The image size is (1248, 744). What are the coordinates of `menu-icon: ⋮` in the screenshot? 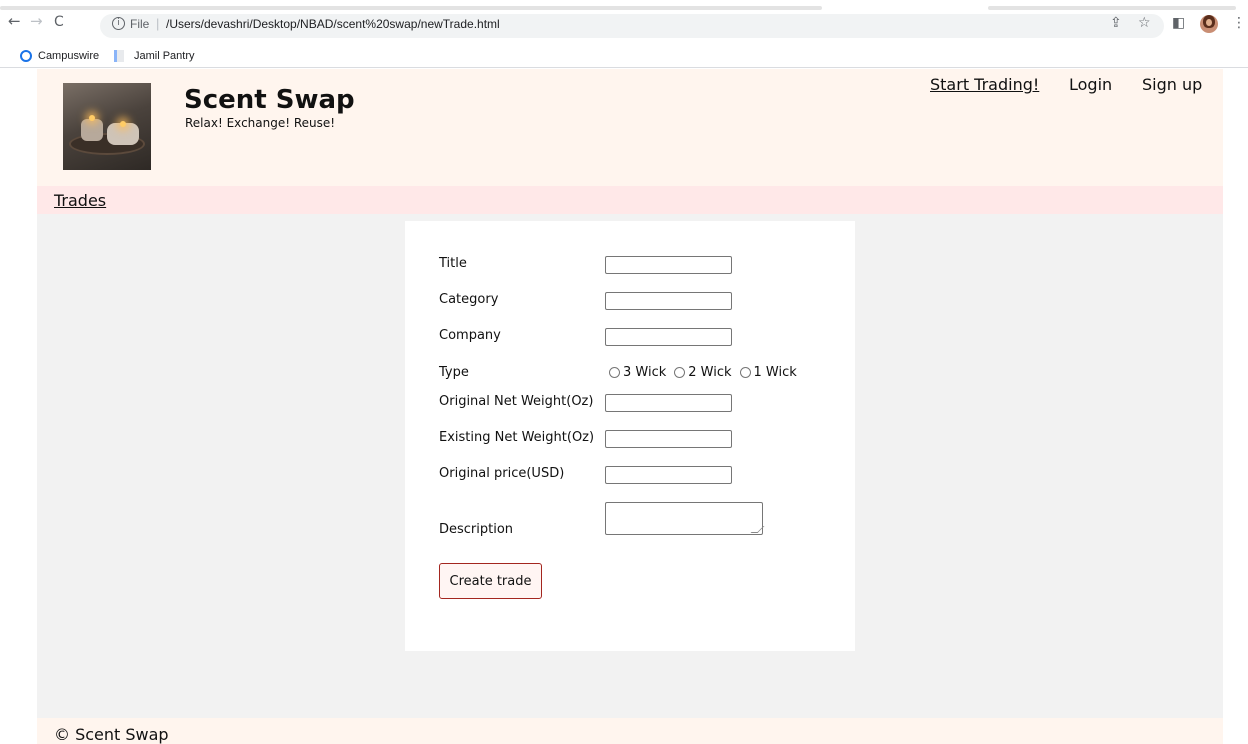 It's located at (1239, 23).